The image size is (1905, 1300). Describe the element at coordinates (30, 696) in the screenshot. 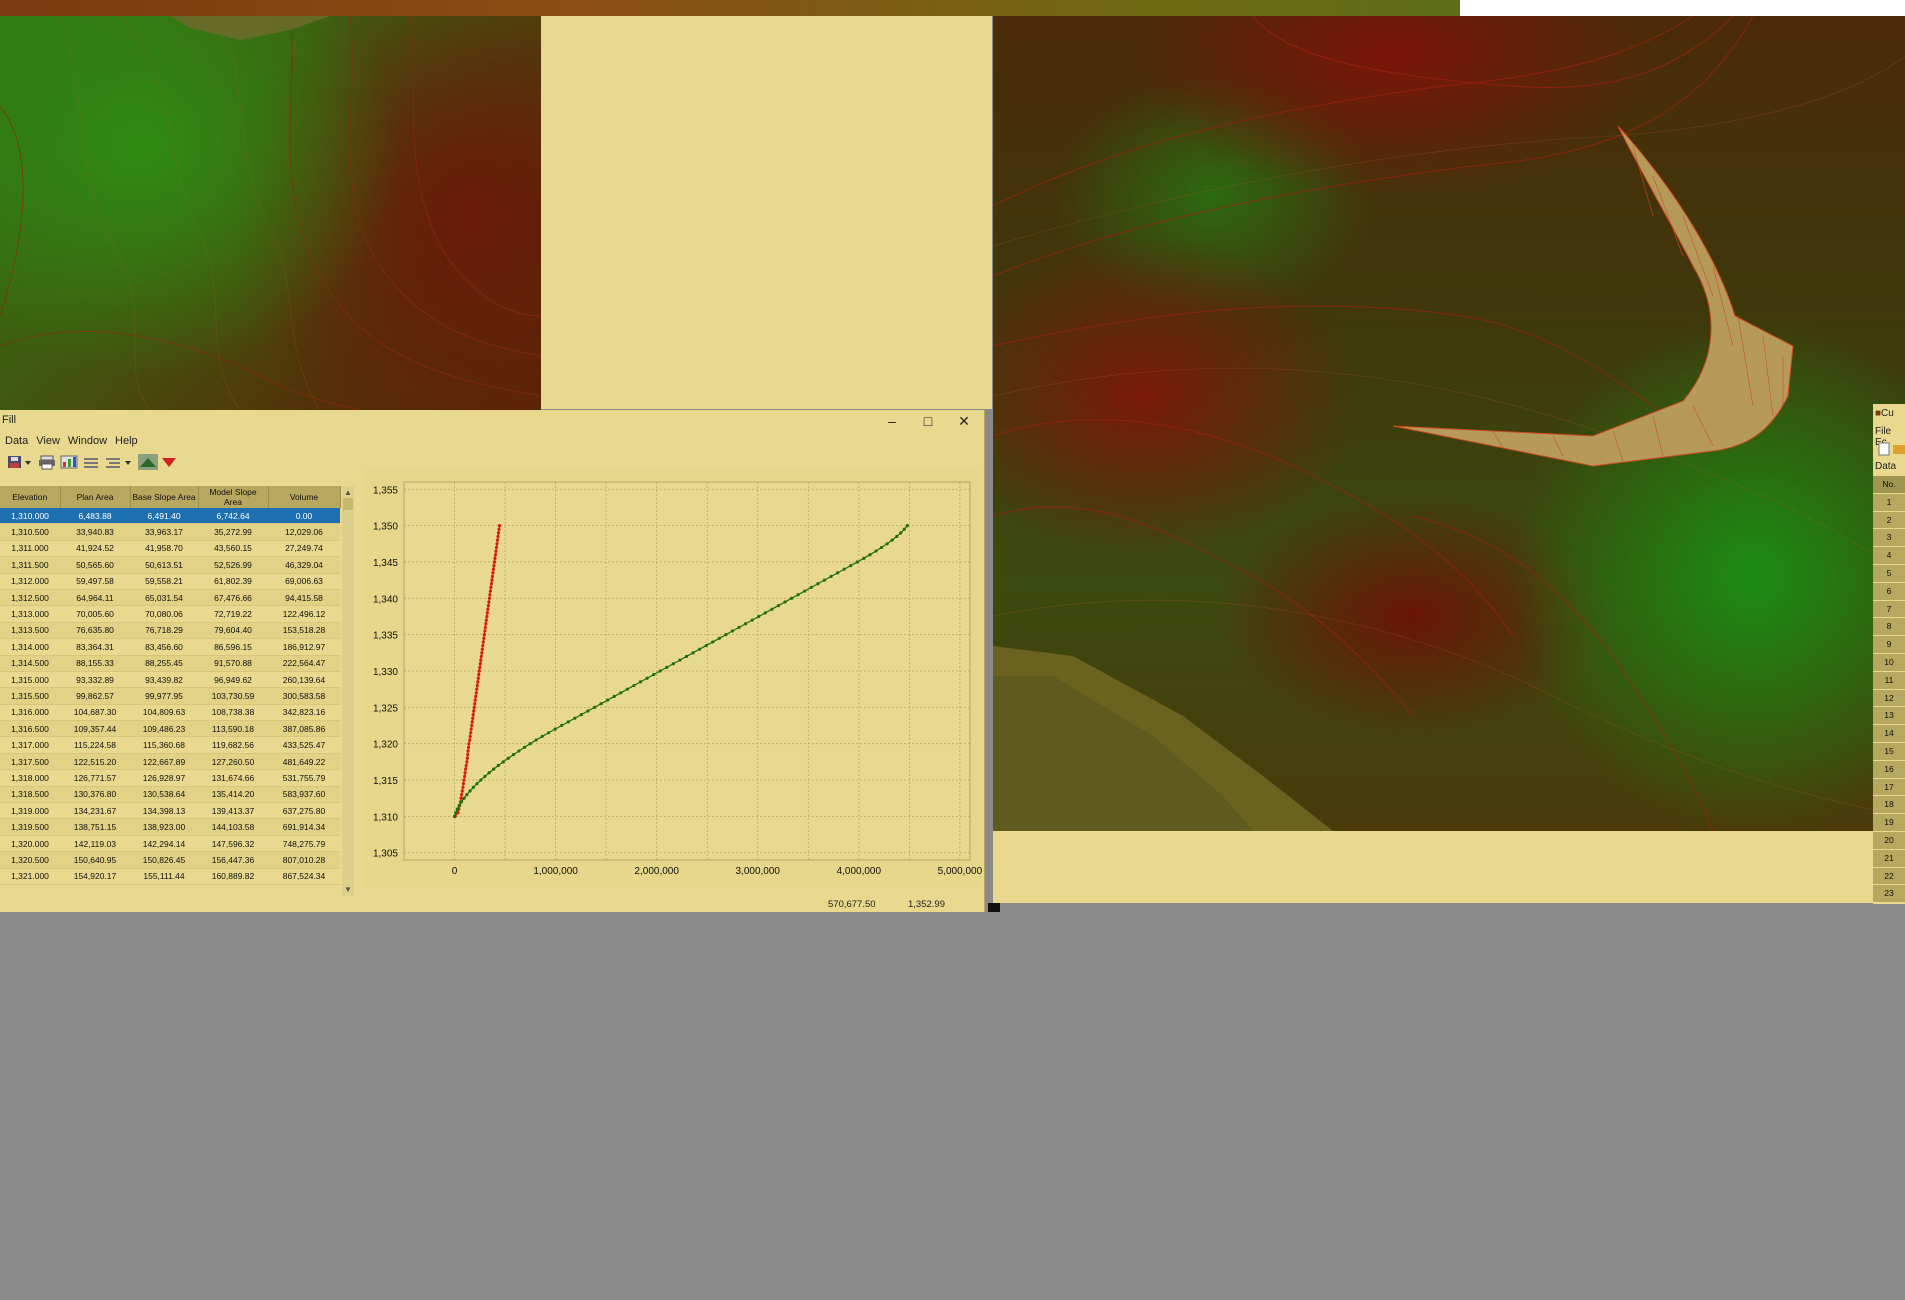

I see `table-cell: 1,315.500` at that location.